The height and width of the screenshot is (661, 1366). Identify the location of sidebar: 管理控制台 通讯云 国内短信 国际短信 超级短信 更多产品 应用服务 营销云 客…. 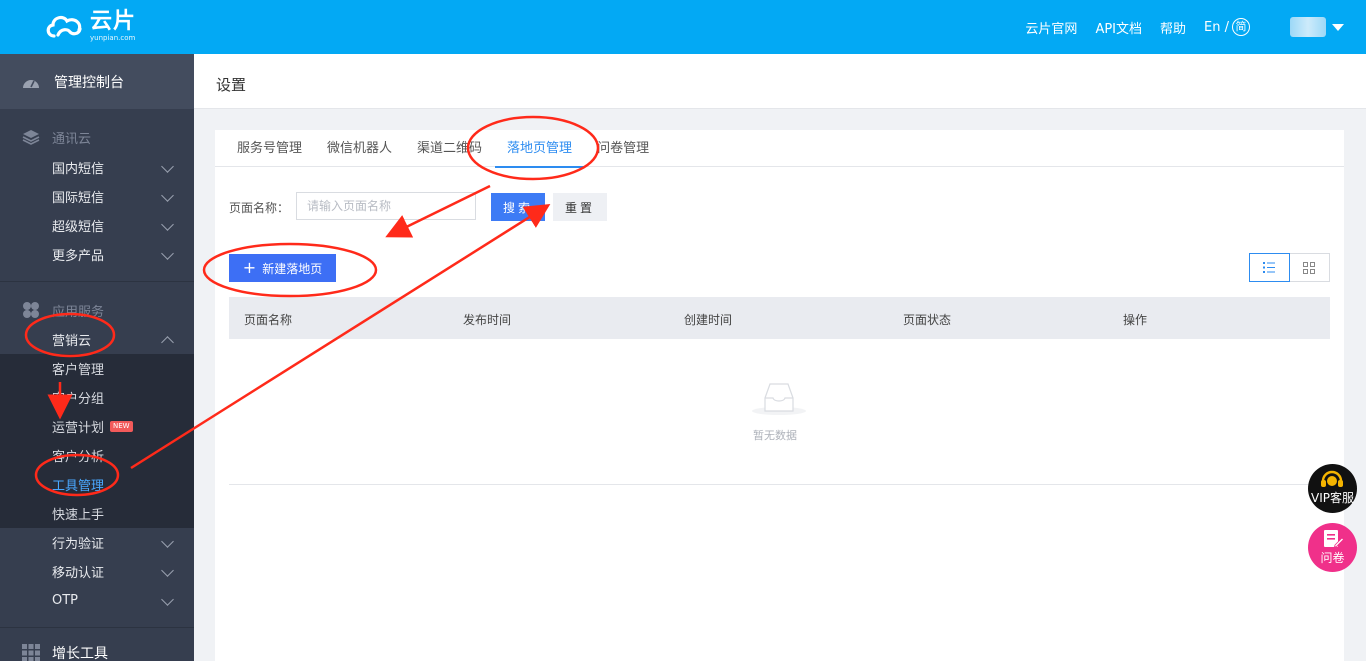
(97, 357).